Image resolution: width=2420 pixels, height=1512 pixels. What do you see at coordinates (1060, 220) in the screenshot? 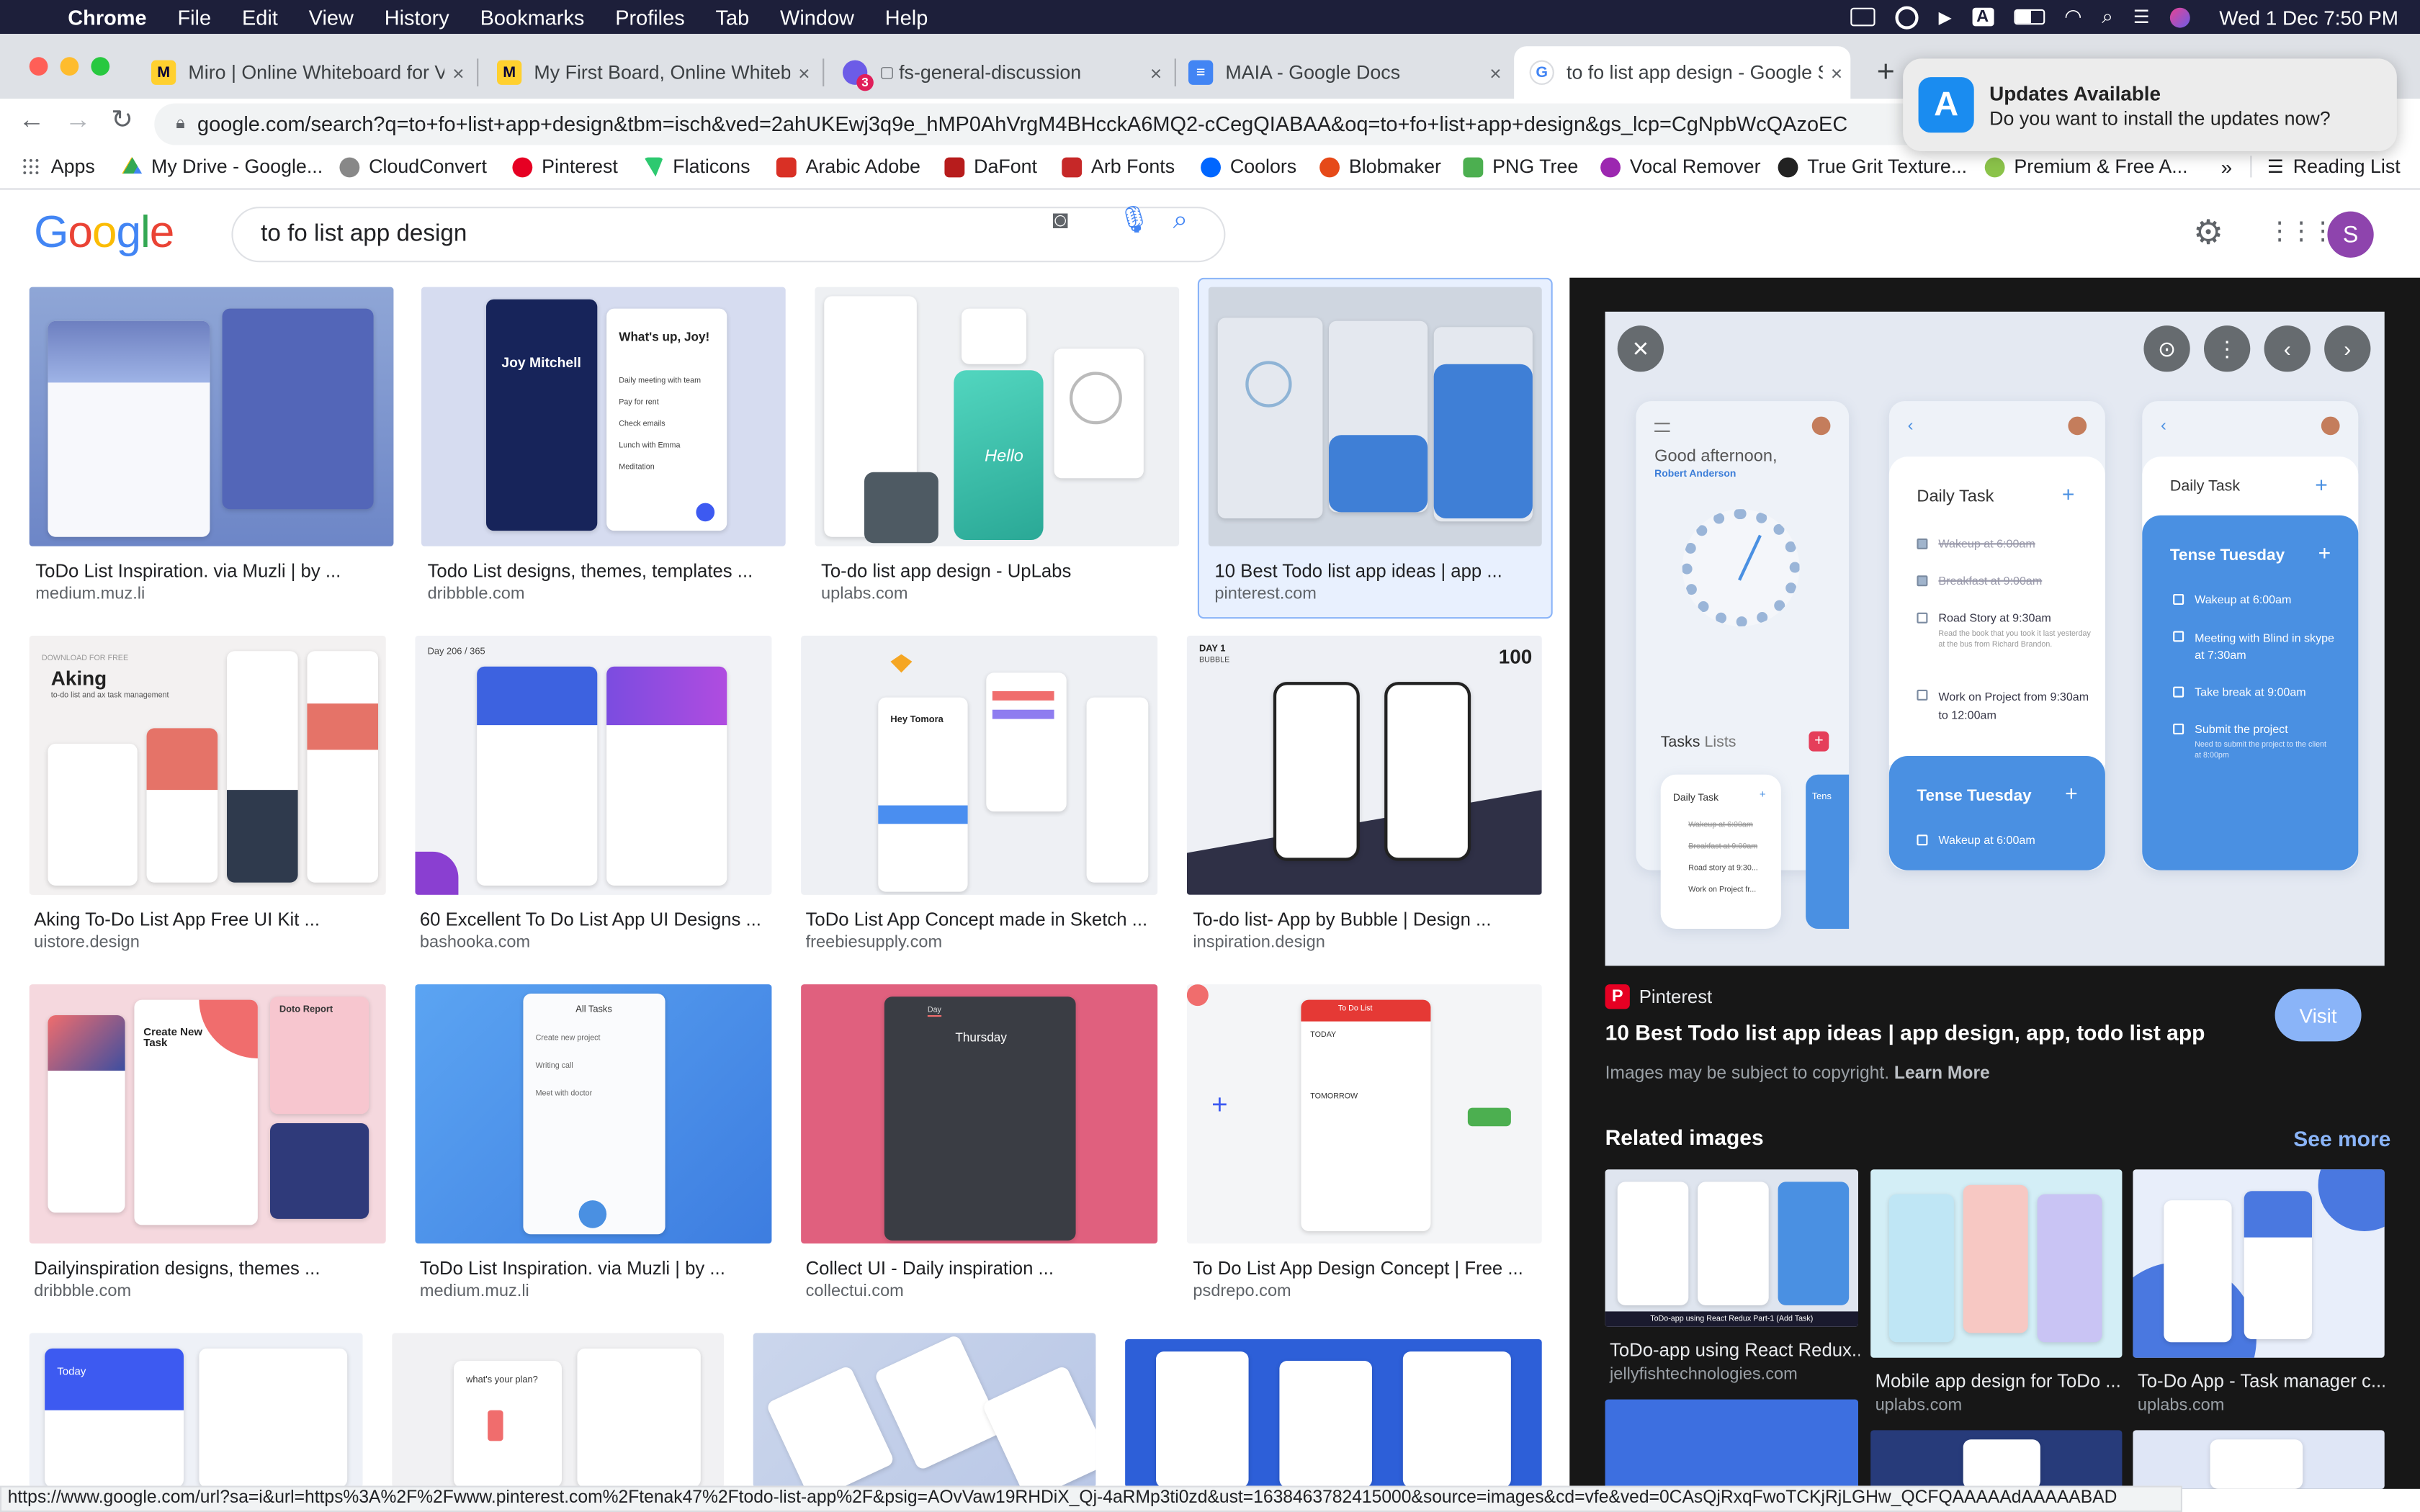
I see `camera-icon: ◙` at bounding box center [1060, 220].